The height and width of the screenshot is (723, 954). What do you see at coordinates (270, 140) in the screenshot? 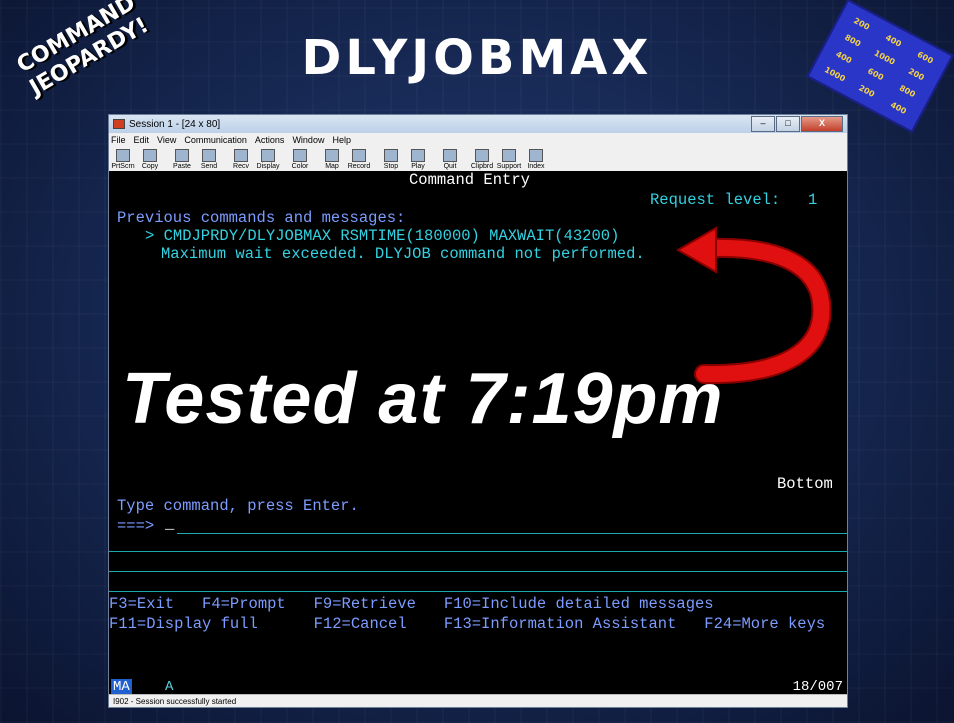
I see `menu-actions: Actions` at bounding box center [270, 140].